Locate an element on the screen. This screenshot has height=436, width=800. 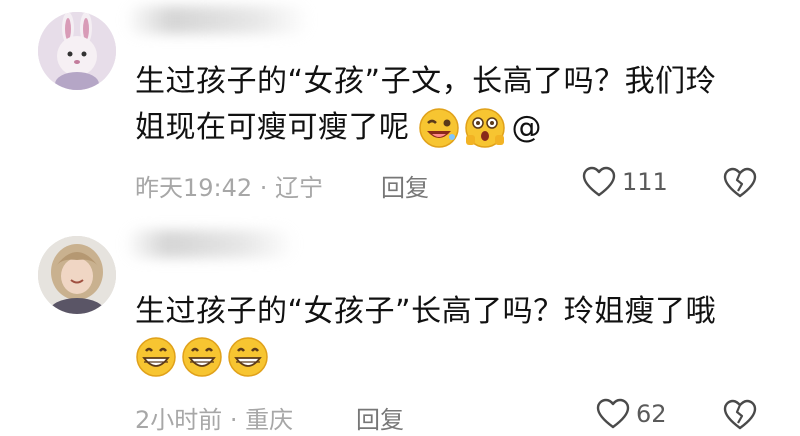
like-button: 111 is located at coordinates (625, 182).